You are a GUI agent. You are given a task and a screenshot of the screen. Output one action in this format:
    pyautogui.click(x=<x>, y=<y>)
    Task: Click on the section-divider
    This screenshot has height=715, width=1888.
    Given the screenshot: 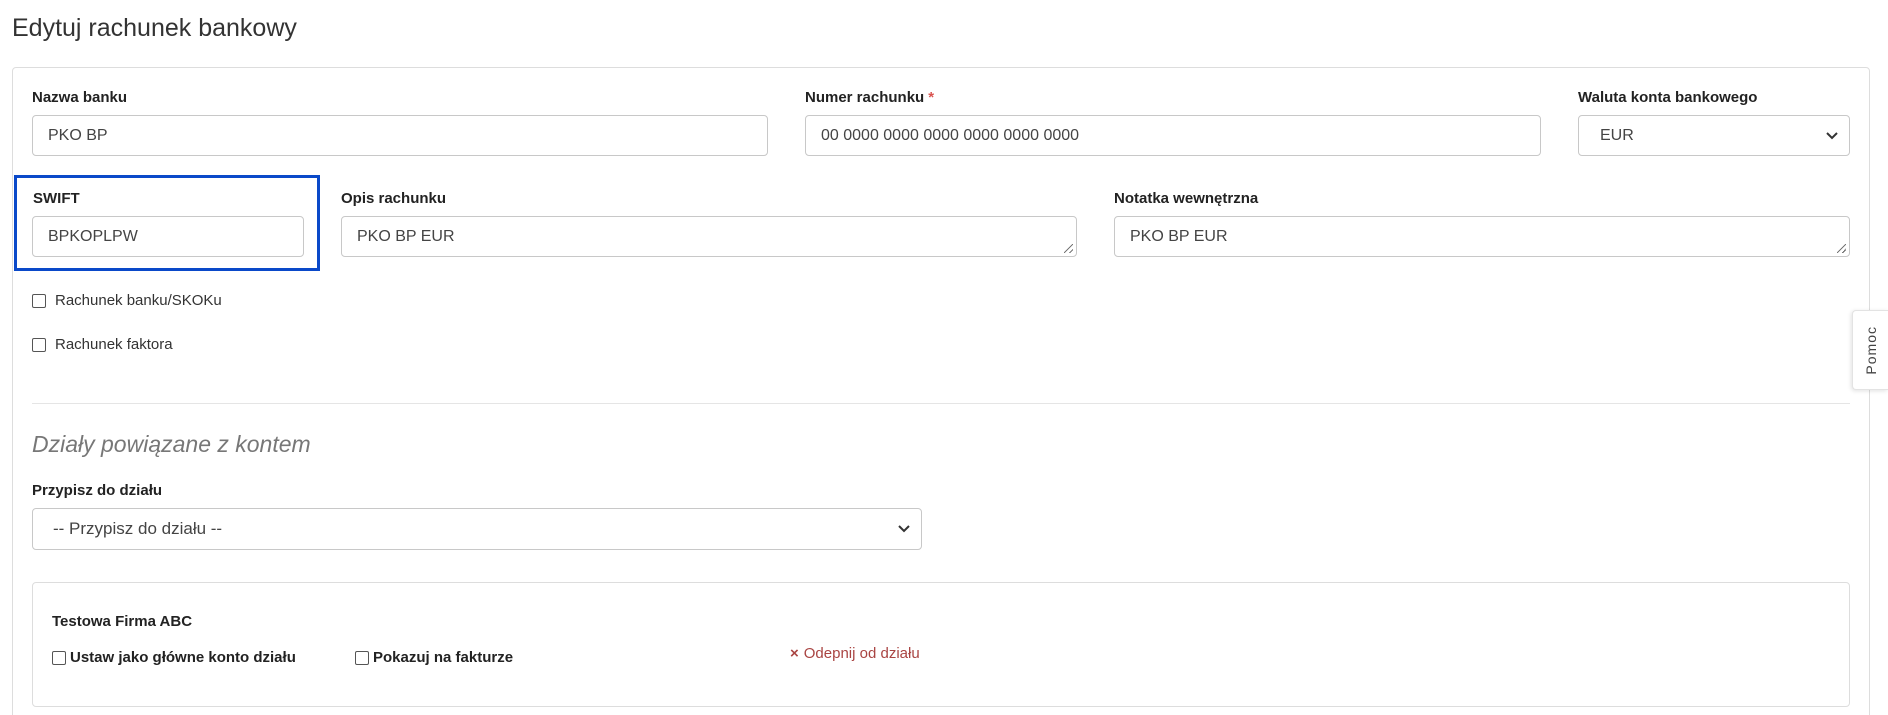 What is the action you would take?
    pyautogui.click(x=941, y=403)
    